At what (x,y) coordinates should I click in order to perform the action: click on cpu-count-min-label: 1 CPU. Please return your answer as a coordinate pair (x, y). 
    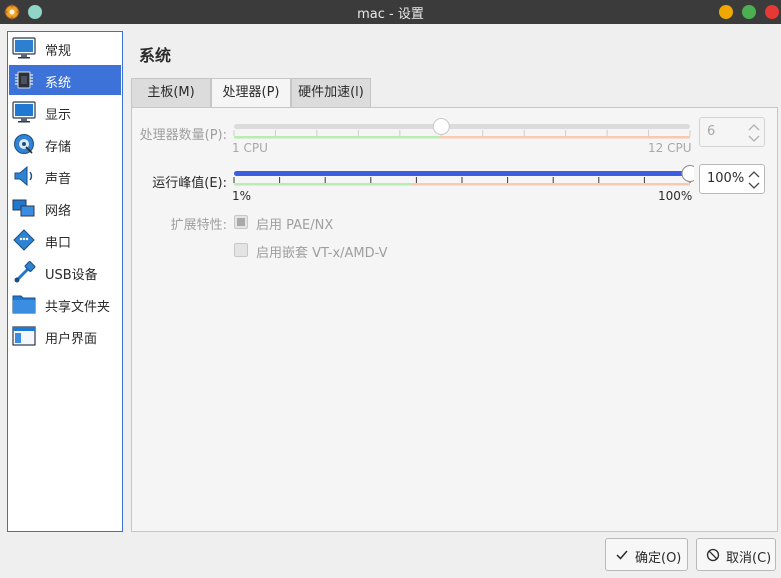
    Looking at the image, I should click on (250, 148).